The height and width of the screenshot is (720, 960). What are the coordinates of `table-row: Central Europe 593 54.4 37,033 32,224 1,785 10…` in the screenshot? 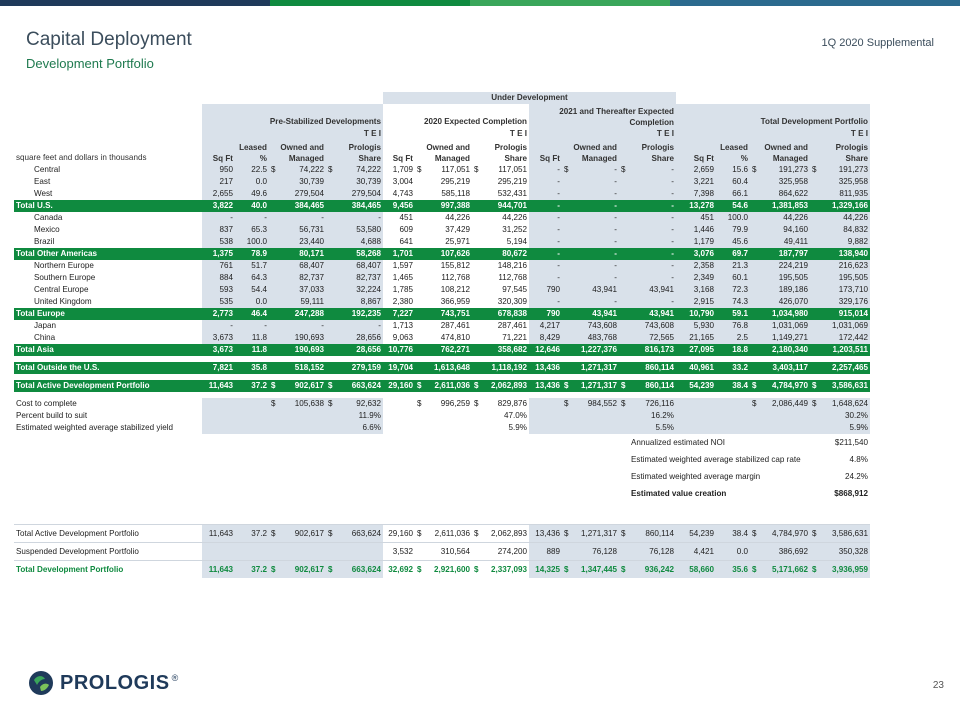 It's located at (442, 290).